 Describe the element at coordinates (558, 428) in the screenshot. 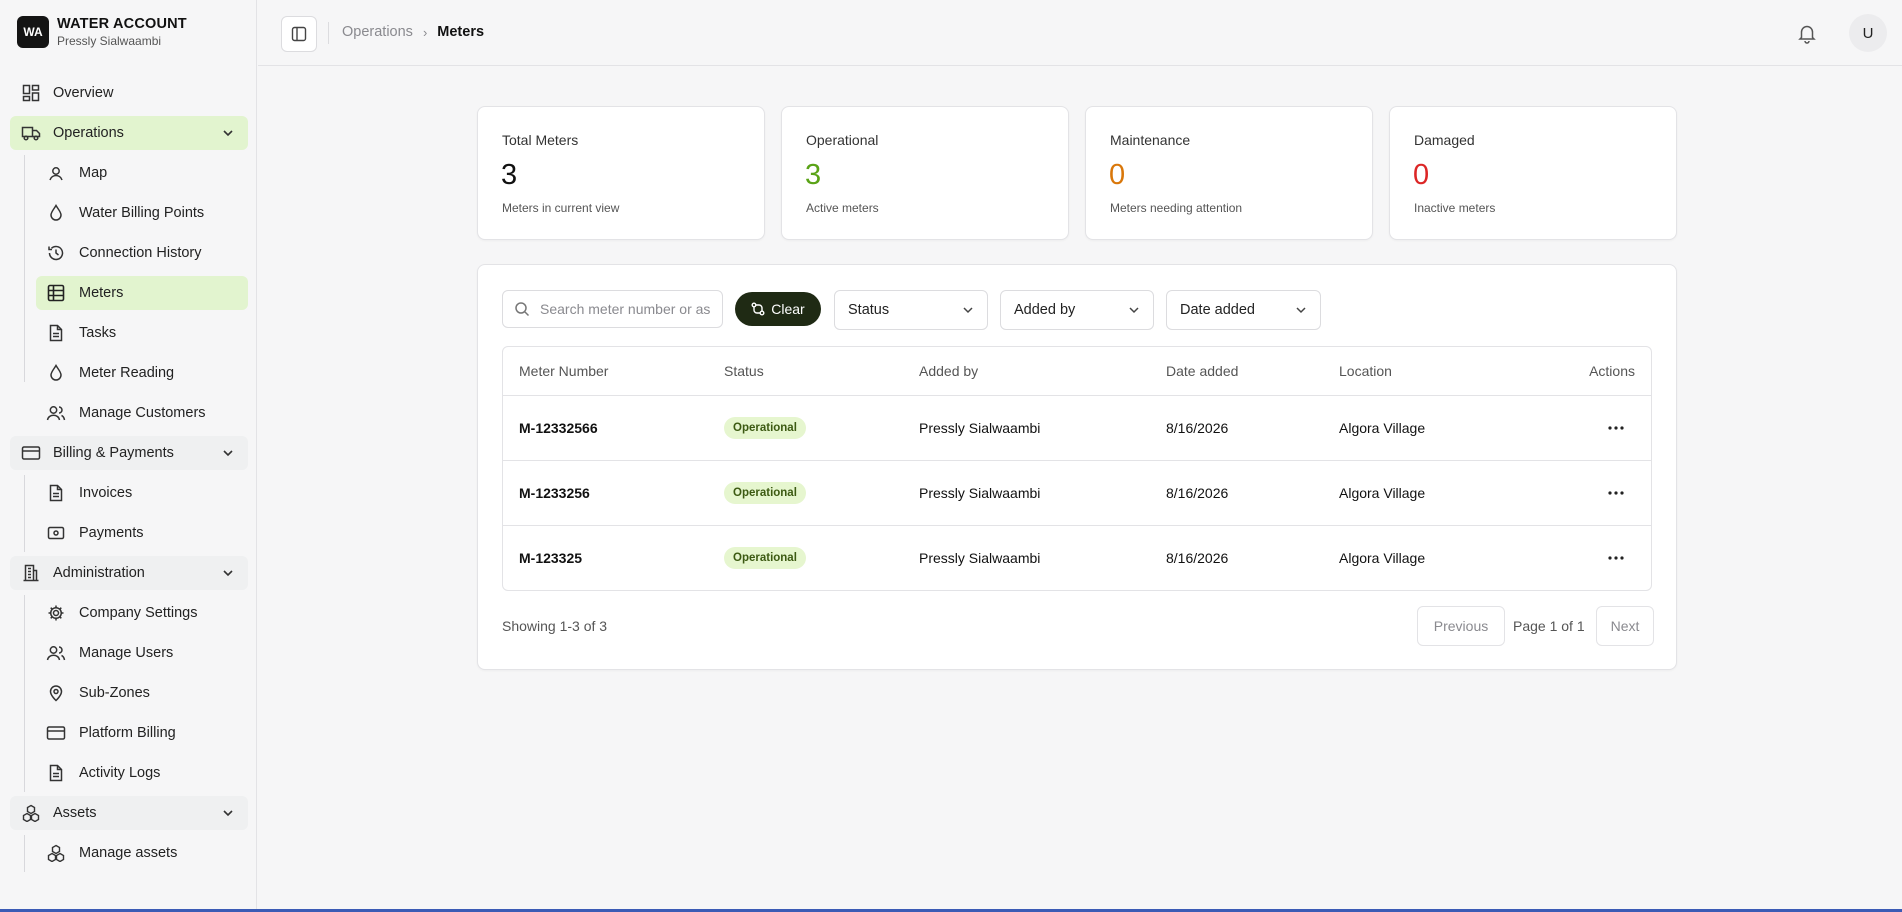

I see `meter-number: M-12332566` at that location.